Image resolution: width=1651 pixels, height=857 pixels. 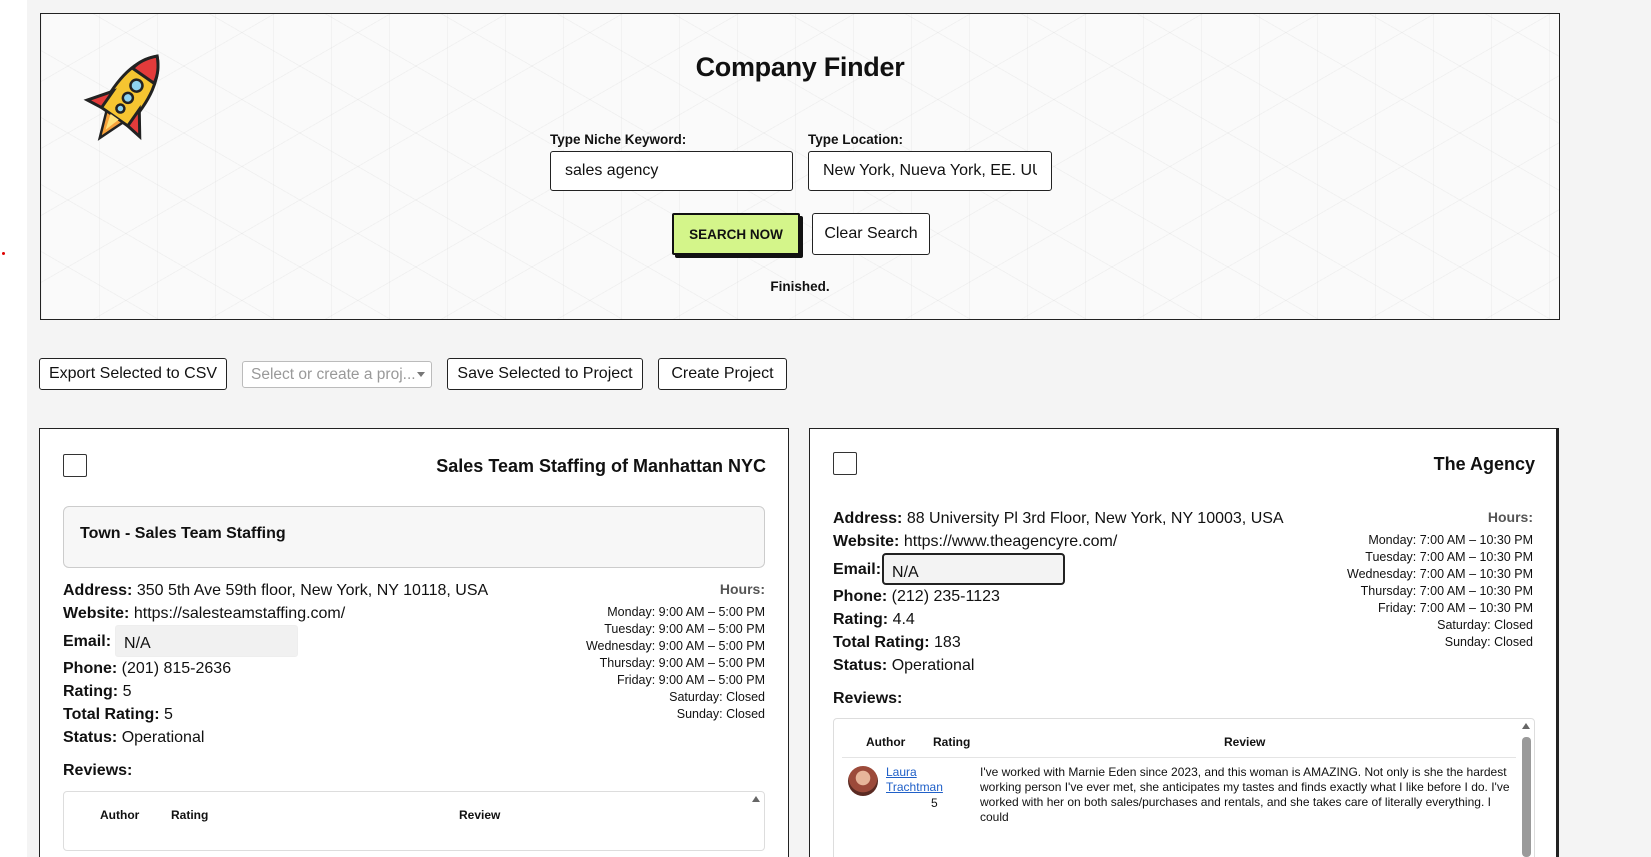 What do you see at coordinates (671, 171) in the screenshot?
I see `keyword-input` at bounding box center [671, 171].